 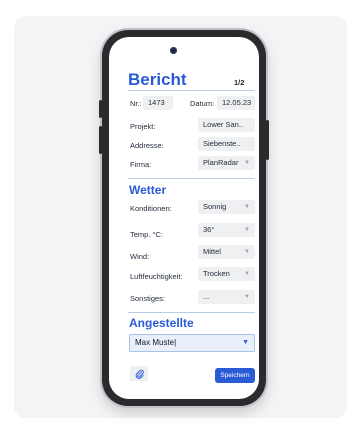 What do you see at coordinates (222, 143) in the screenshot?
I see `addresse-value: Siebenste..` at bounding box center [222, 143].